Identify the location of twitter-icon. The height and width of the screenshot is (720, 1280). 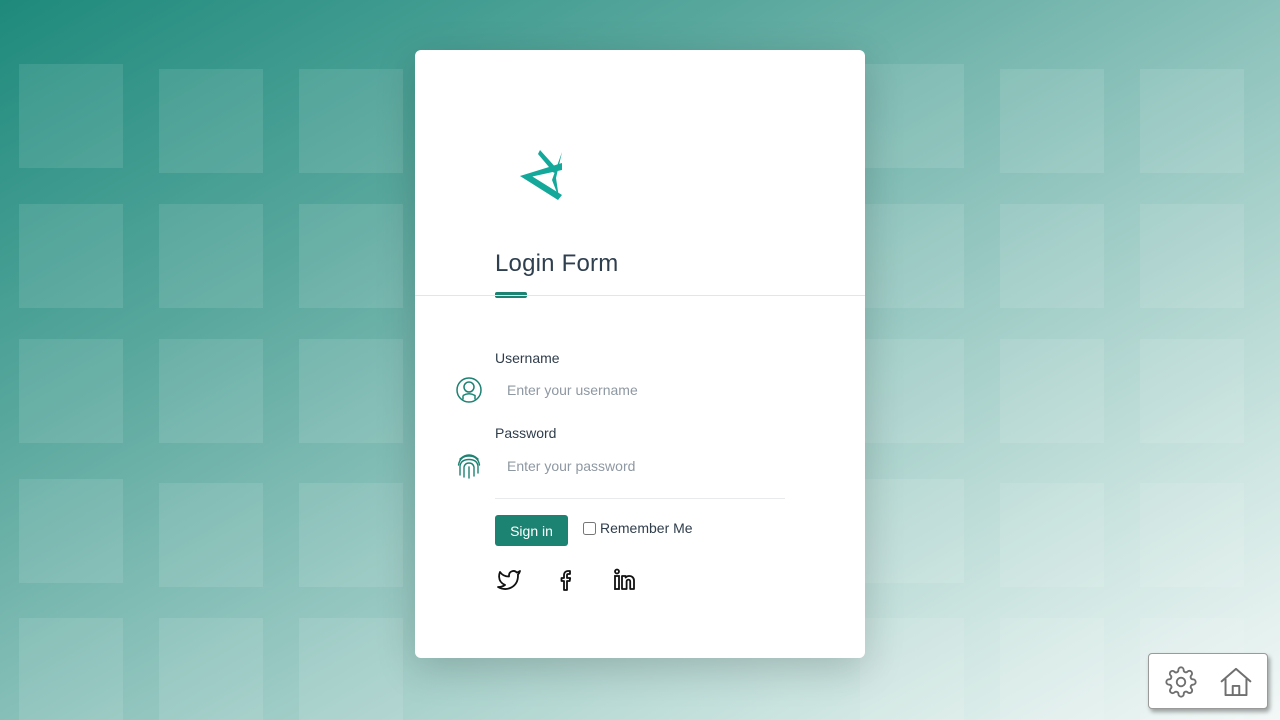
(509, 580).